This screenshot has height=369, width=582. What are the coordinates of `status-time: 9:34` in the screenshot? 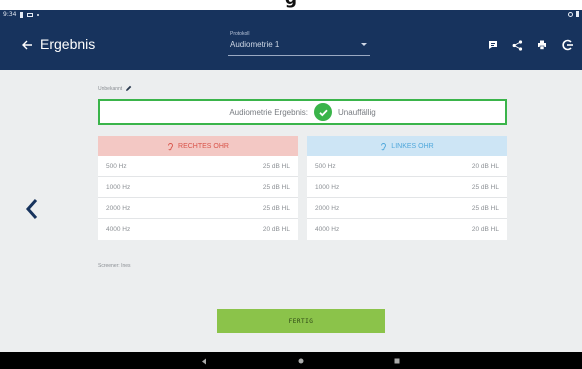 It's located at (10, 14).